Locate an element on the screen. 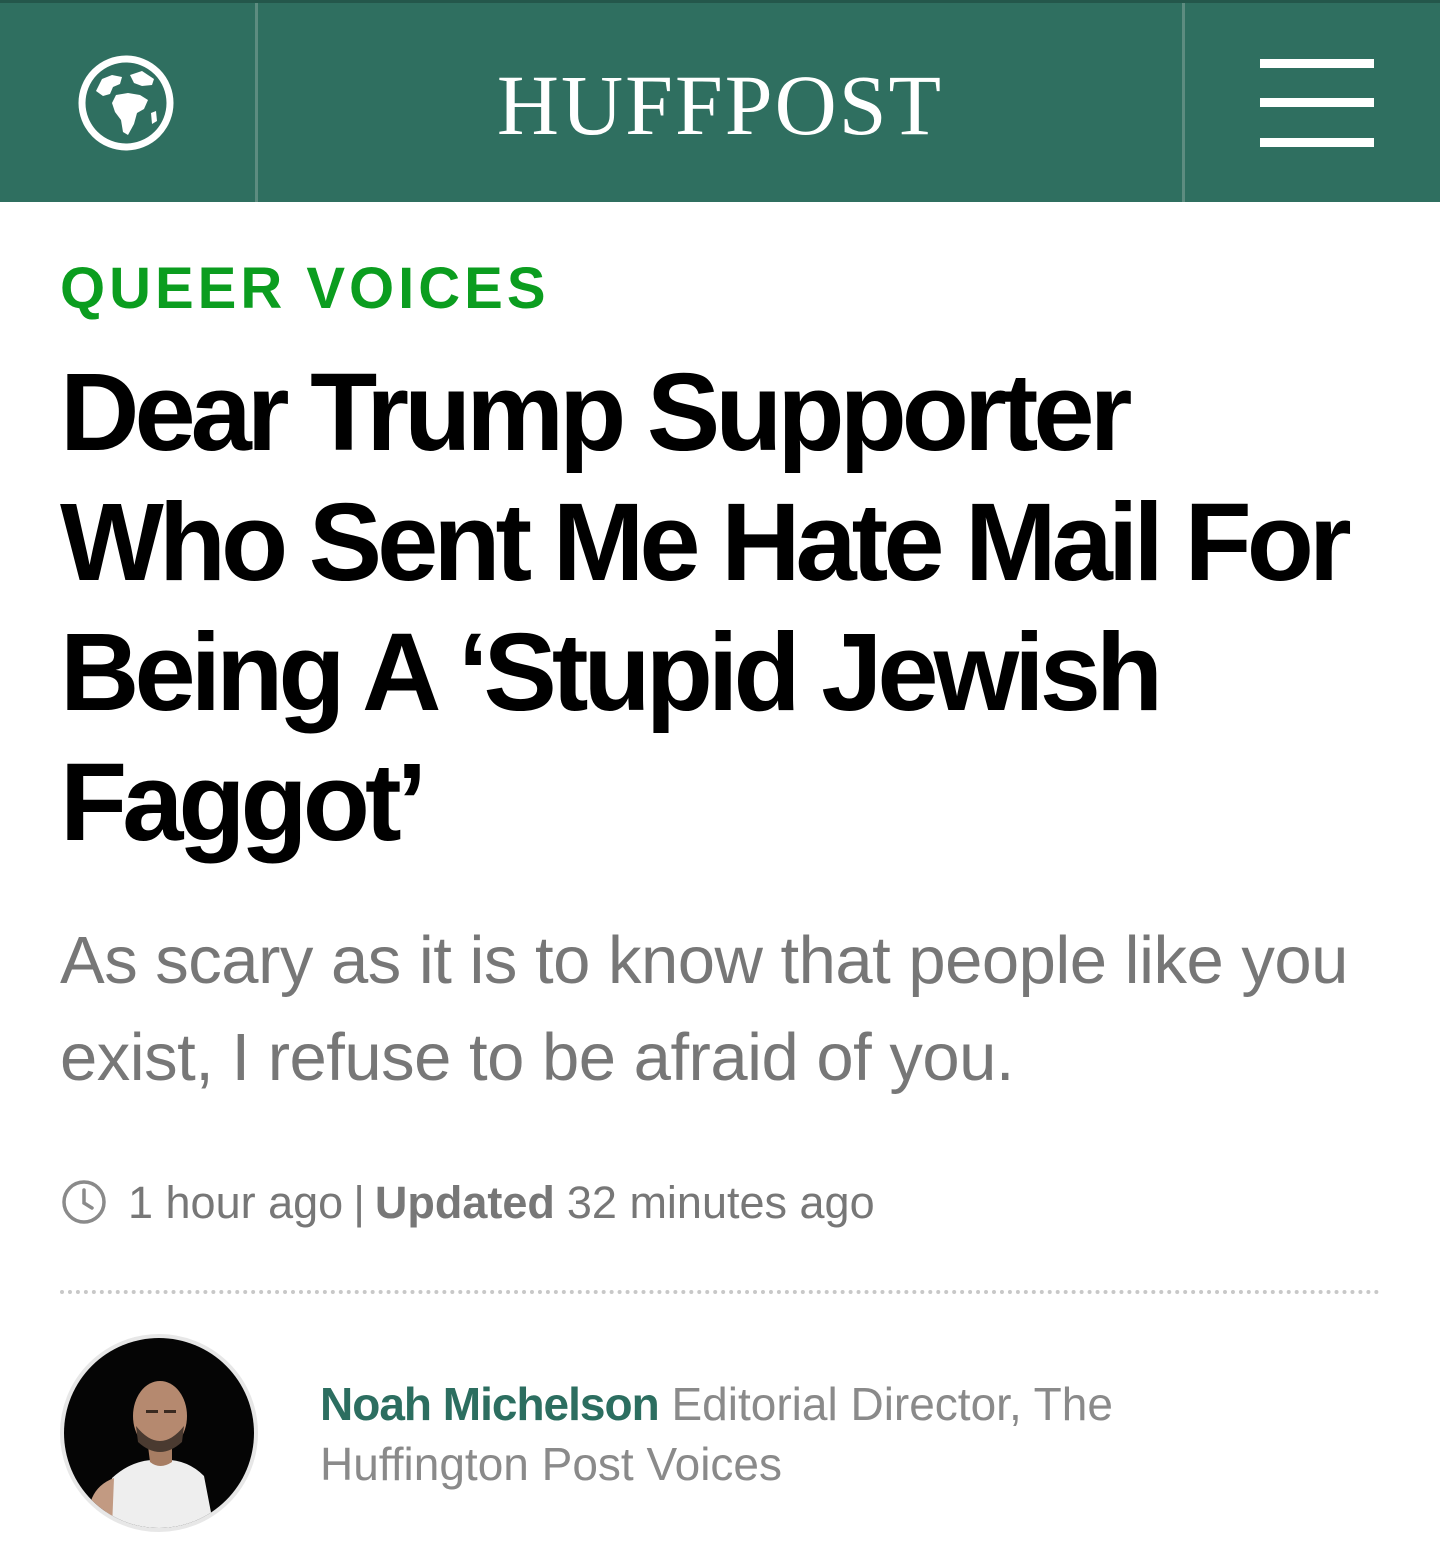 Image resolution: width=1440 pixels, height=1554 pixels. author-name: Noah Michelson is located at coordinates (490, 1404).